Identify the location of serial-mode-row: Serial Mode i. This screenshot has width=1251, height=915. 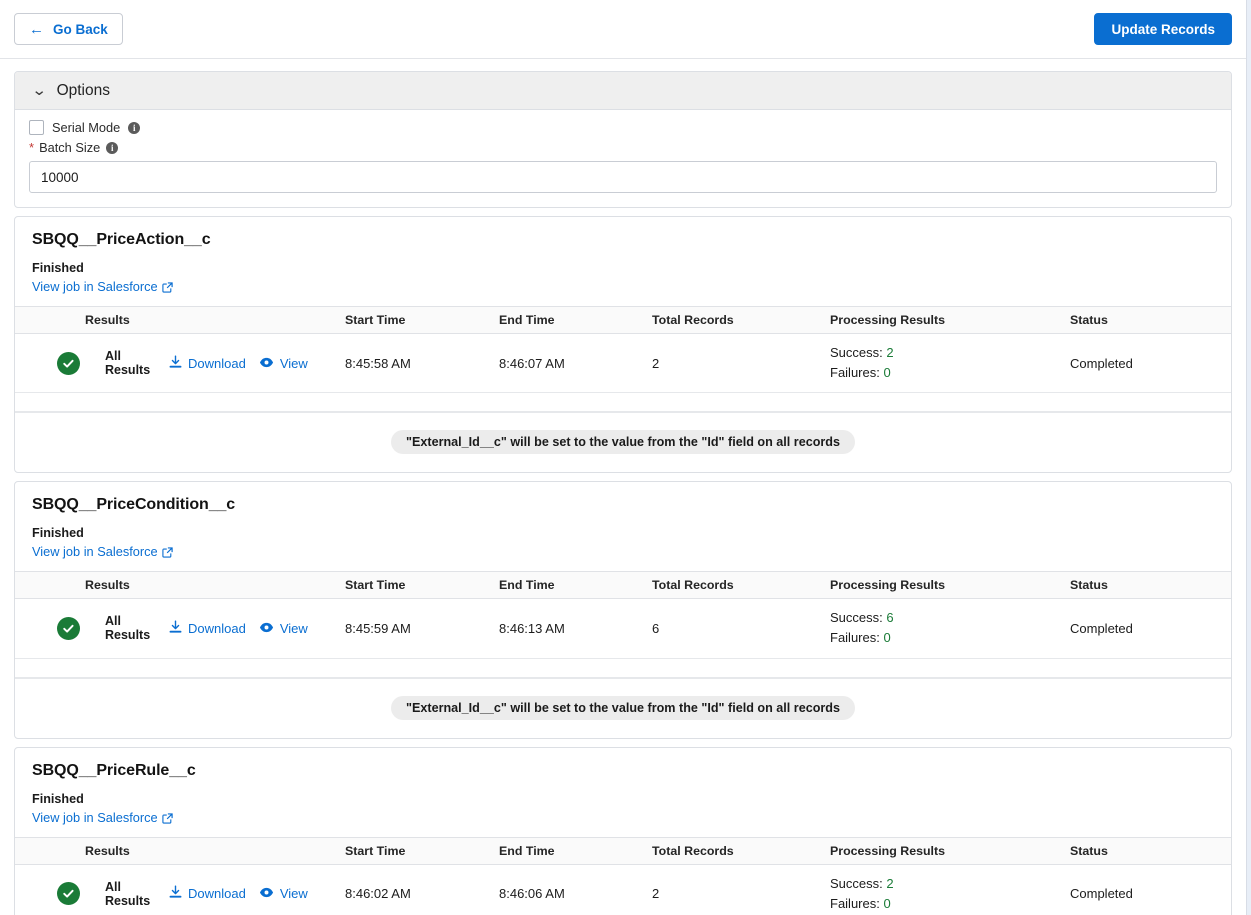
(623, 127).